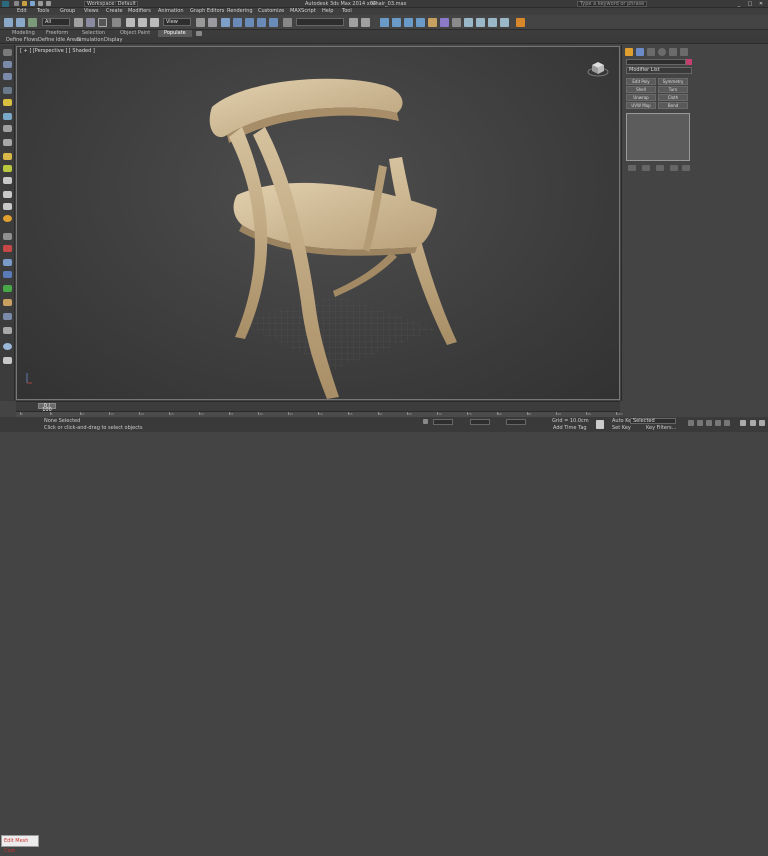 This screenshot has height=856, width=768. I want to click on workspace-dropdown: Workspace: Default, so click(111, 4).